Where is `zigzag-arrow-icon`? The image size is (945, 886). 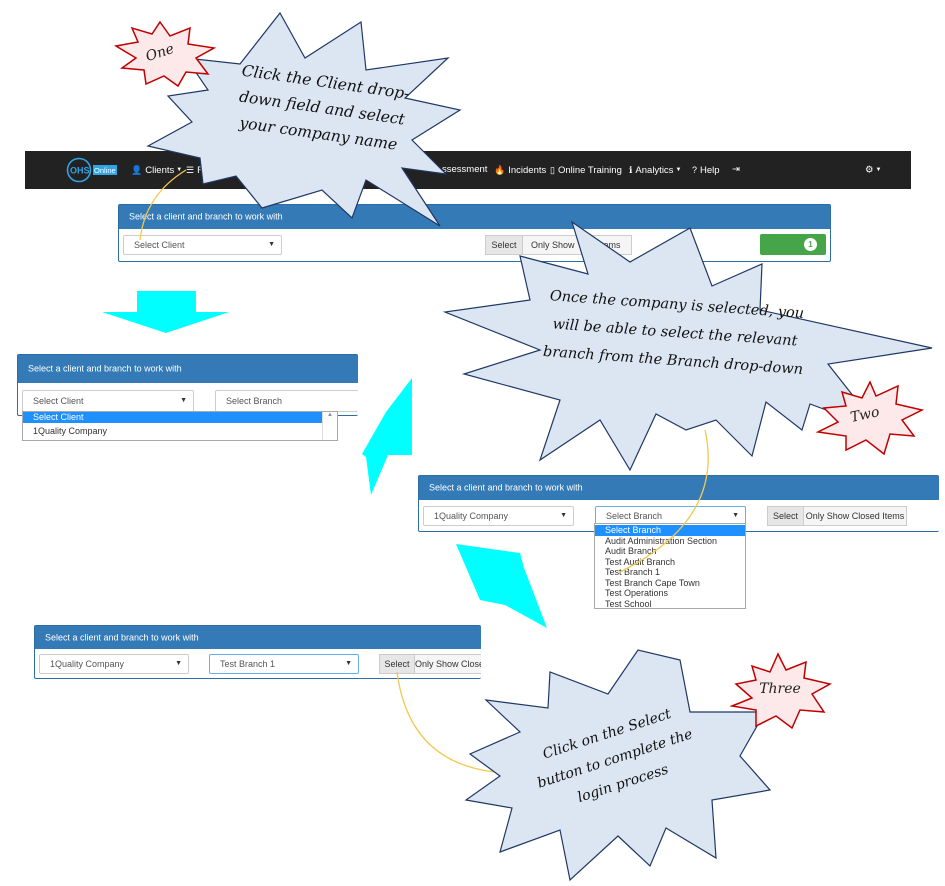 zigzag-arrow-icon is located at coordinates (387, 436).